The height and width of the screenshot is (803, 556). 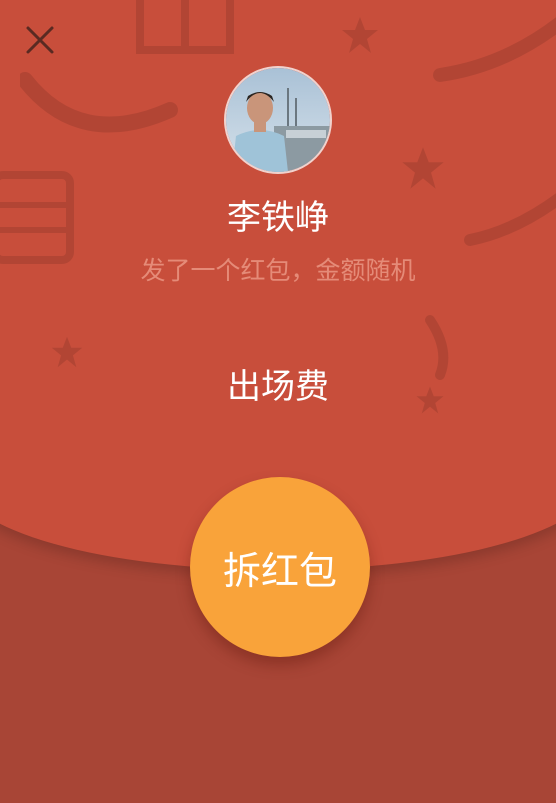 I want to click on envelope-message: 出场费, so click(x=278, y=387).